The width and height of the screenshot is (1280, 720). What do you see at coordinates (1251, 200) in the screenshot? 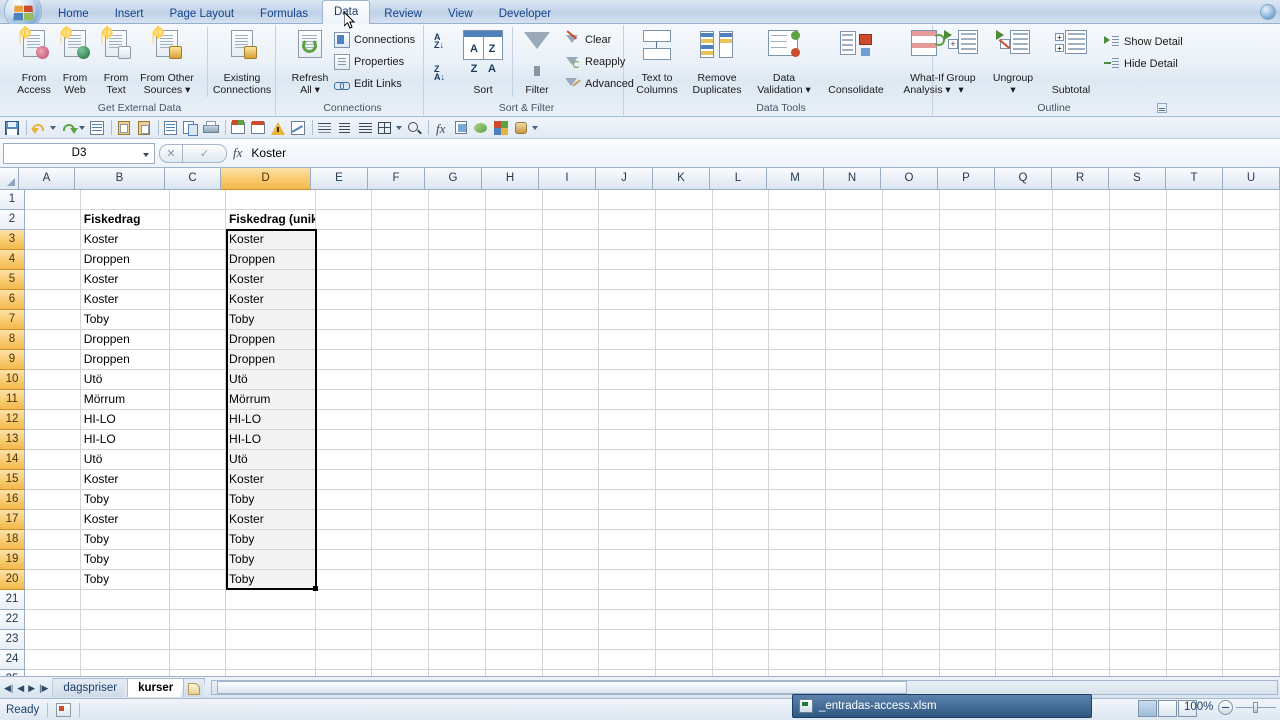
I see `cell-U1` at bounding box center [1251, 200].